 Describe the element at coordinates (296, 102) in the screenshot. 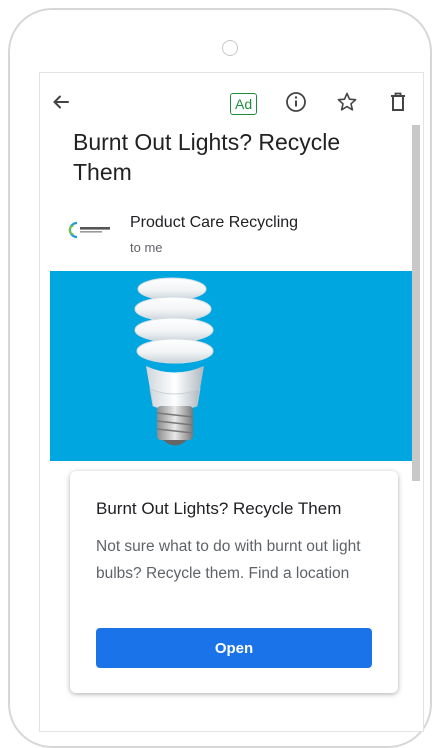

I see `info-icon` at that location.